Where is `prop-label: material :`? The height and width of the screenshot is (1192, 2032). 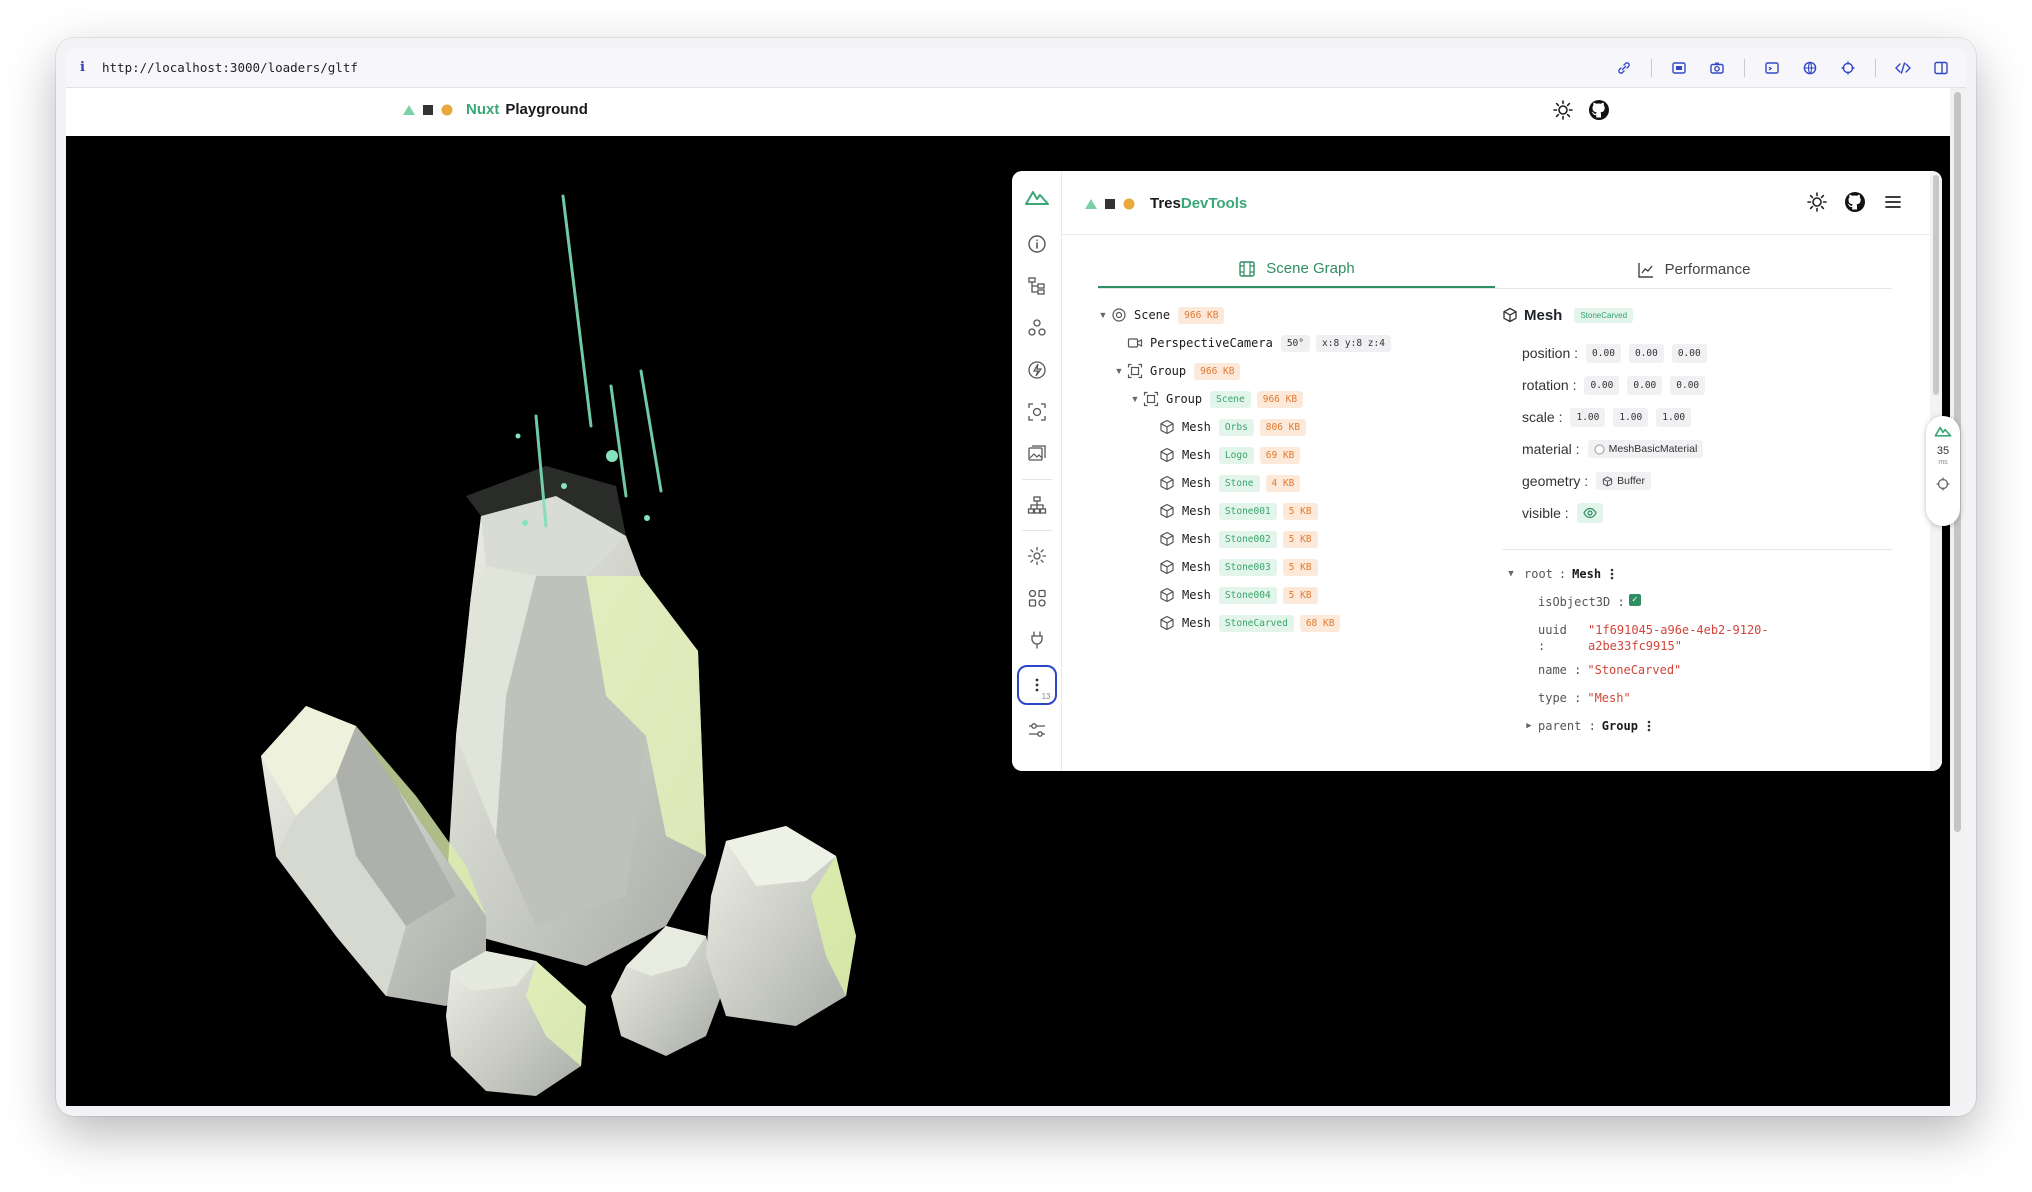 prop-label: material : is located at coordinates (1551, 449).